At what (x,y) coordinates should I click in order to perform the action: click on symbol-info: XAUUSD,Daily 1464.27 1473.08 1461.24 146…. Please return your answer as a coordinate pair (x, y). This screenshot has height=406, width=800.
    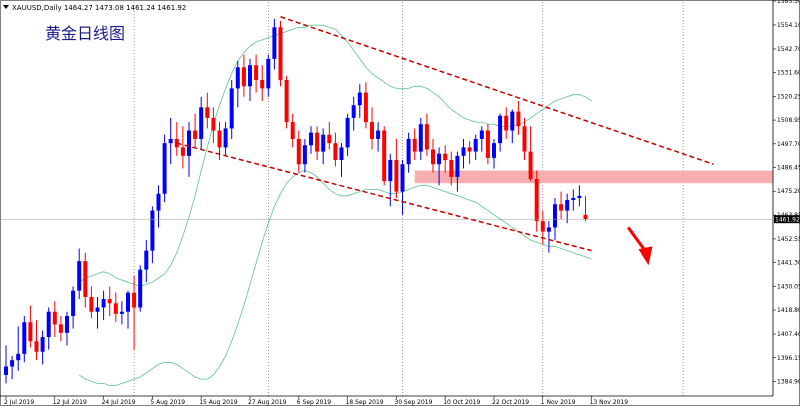
    Looking at the image, I should click on (99, 8).